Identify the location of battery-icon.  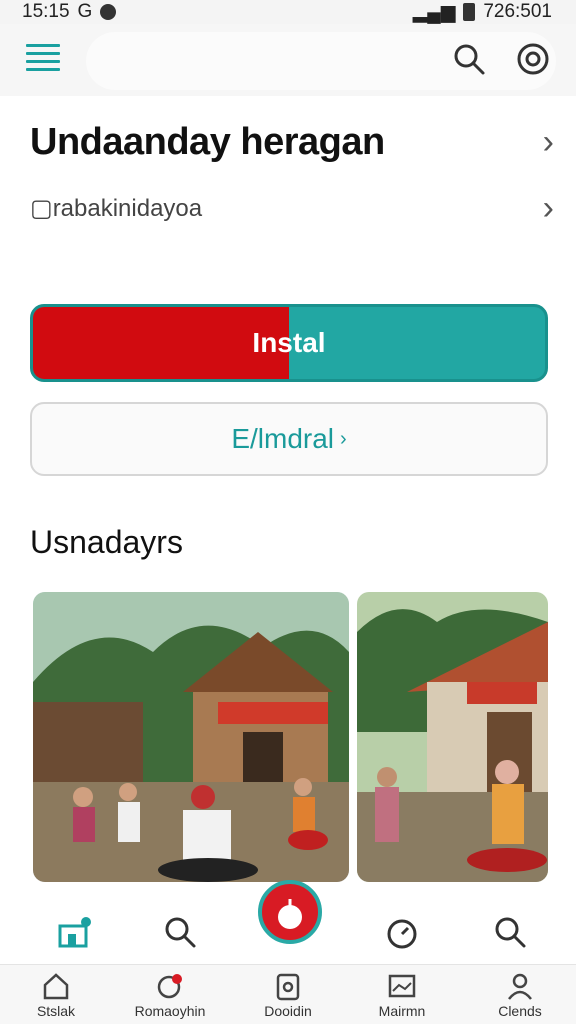
(469, 12).